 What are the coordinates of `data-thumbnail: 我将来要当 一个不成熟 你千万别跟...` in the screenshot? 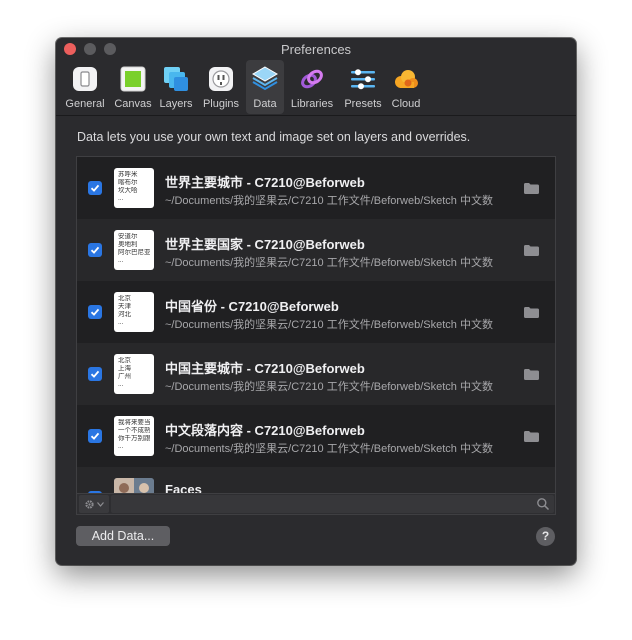 It's located at (134, 436).